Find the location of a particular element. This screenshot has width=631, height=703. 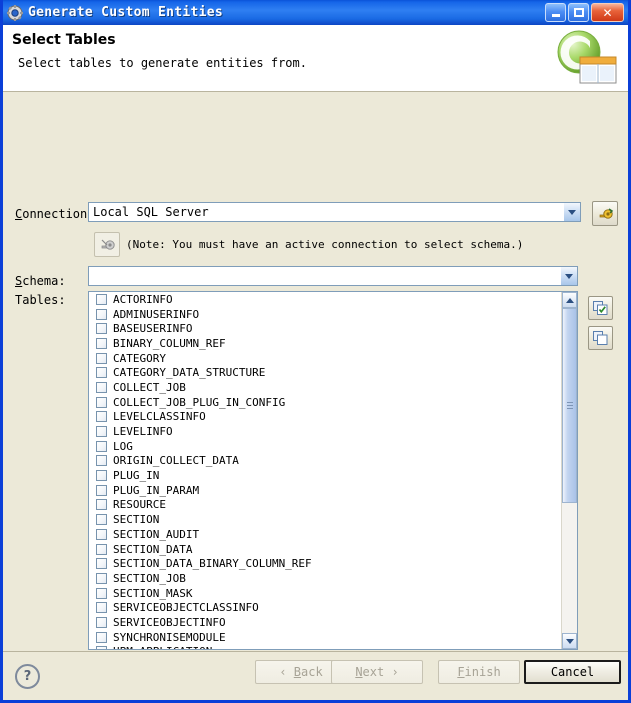

scroll-down-button is located at coordinates (569, 641).